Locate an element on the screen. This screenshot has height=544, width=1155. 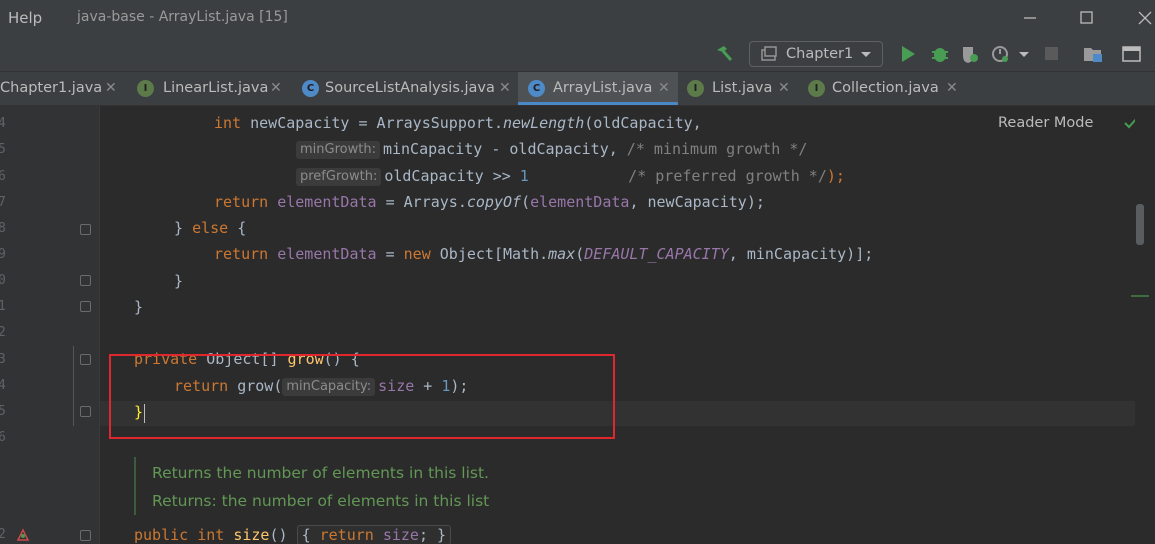
config-icon is located at coordinates (769, 53).